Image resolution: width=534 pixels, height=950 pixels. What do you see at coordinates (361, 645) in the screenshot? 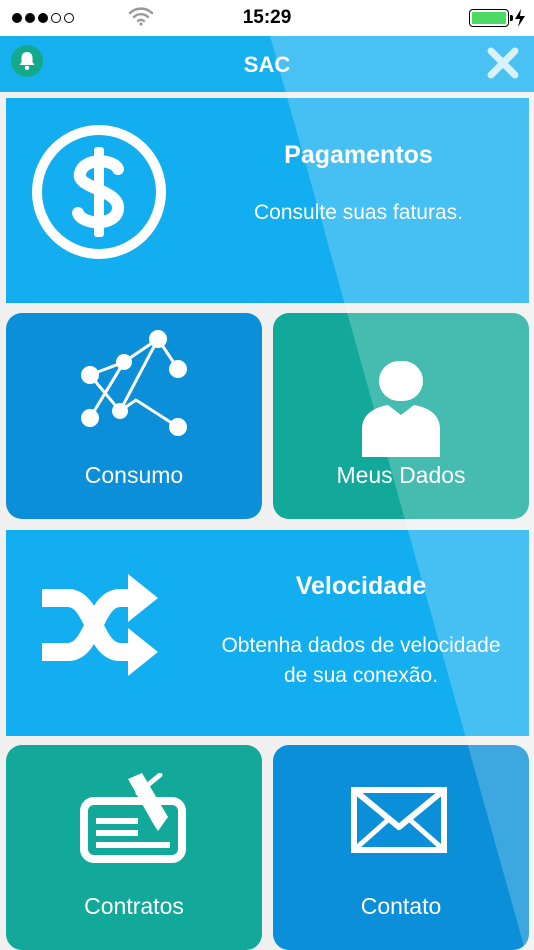
I see `velocidade-subtitle-line1: Obtenha dados de velocidade` at bounding box center [361, 645].